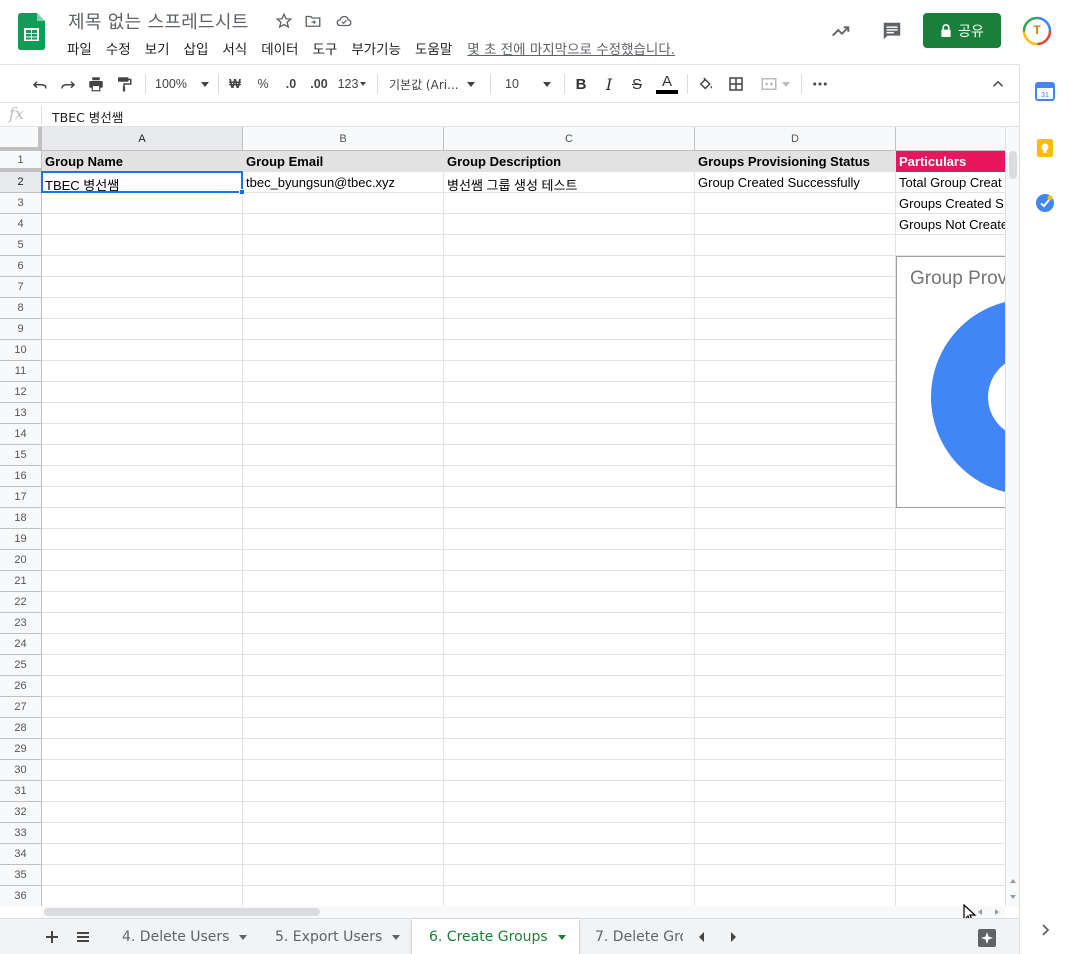  Describe the element at coordinates (21, 350) in the screenshot. I see `row-header-10: 10` at that location.